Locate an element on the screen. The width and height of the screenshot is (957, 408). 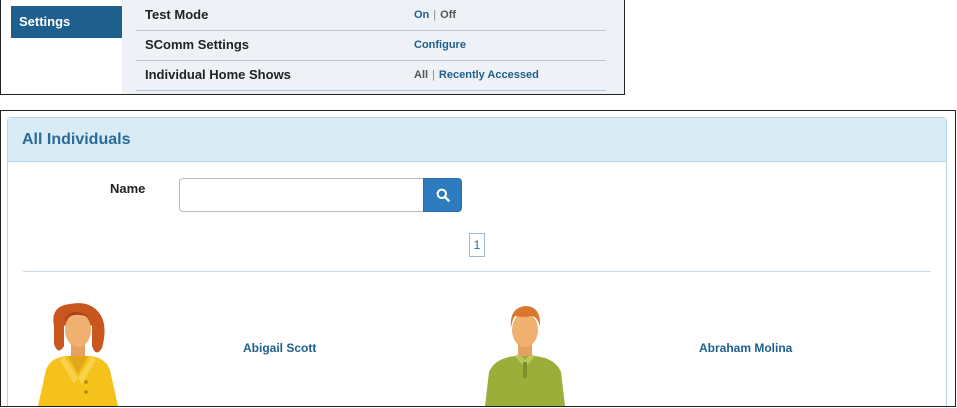
recently-accessed-link: Recently Accessed is located at coordinates (489, 75).